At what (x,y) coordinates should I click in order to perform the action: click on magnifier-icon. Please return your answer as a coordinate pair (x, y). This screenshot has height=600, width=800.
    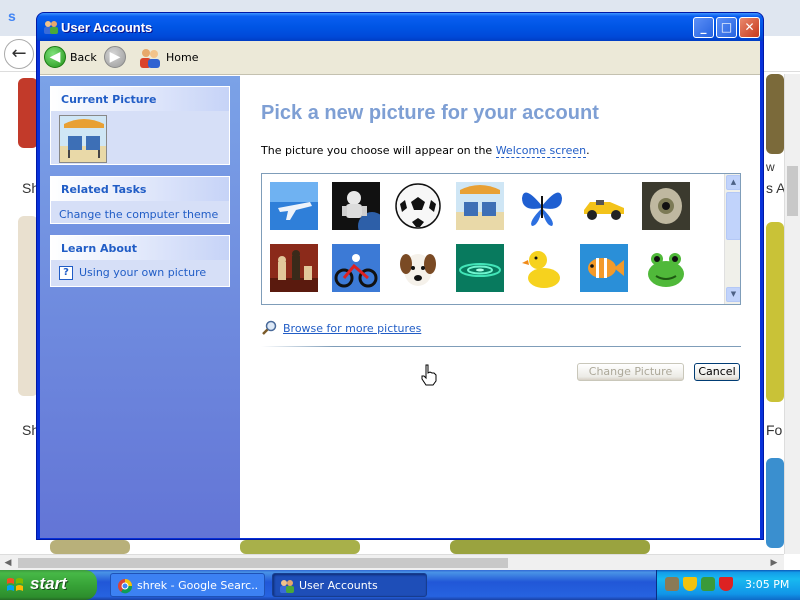
    Looking at the image, I should click on (269, 327).